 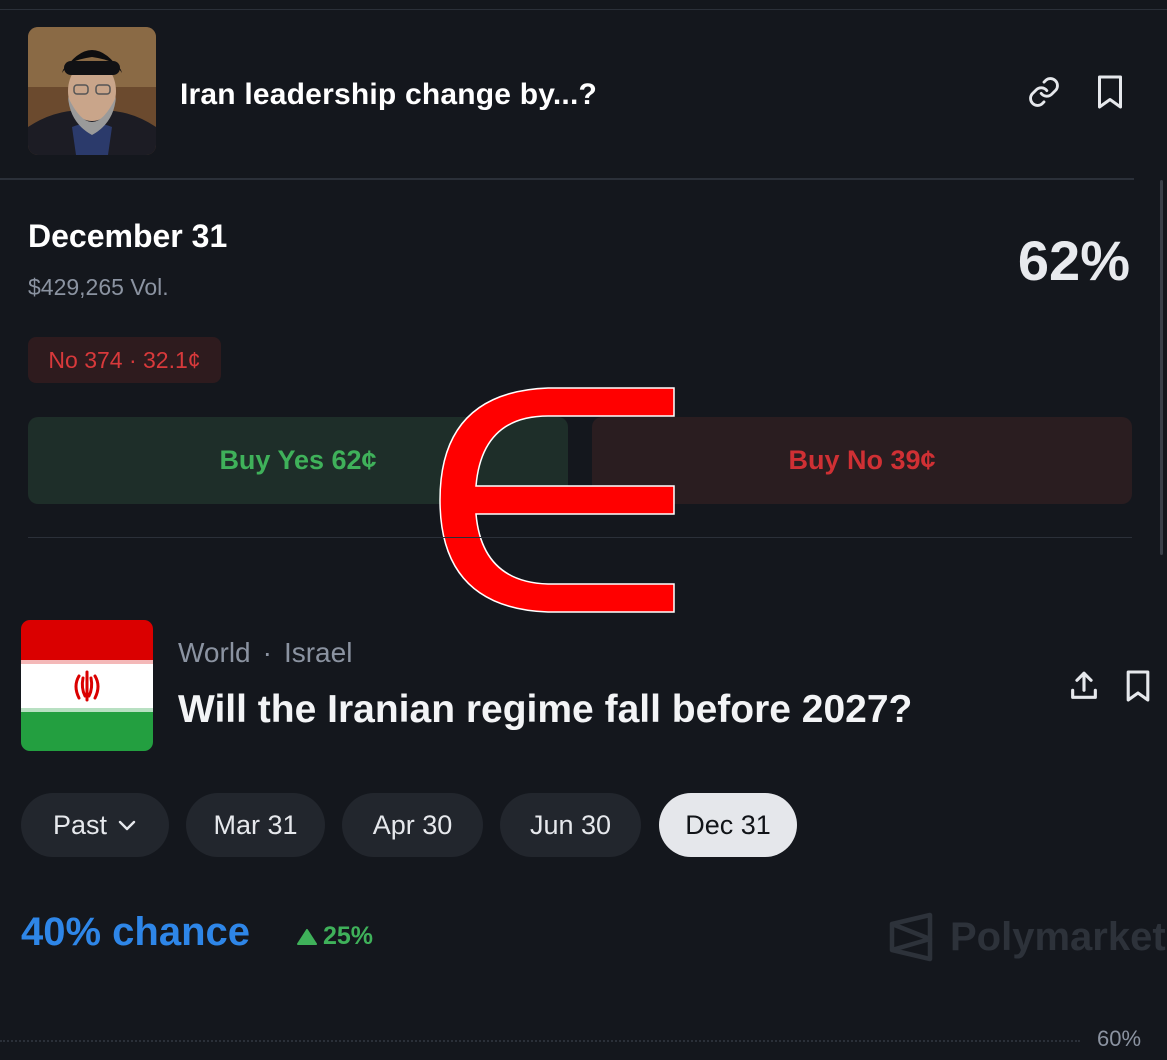 What do you see at coordinates (412, 825) in the screenshot?
I see `filter-apr-30: Apr 30` at bounding box center [412, 825].